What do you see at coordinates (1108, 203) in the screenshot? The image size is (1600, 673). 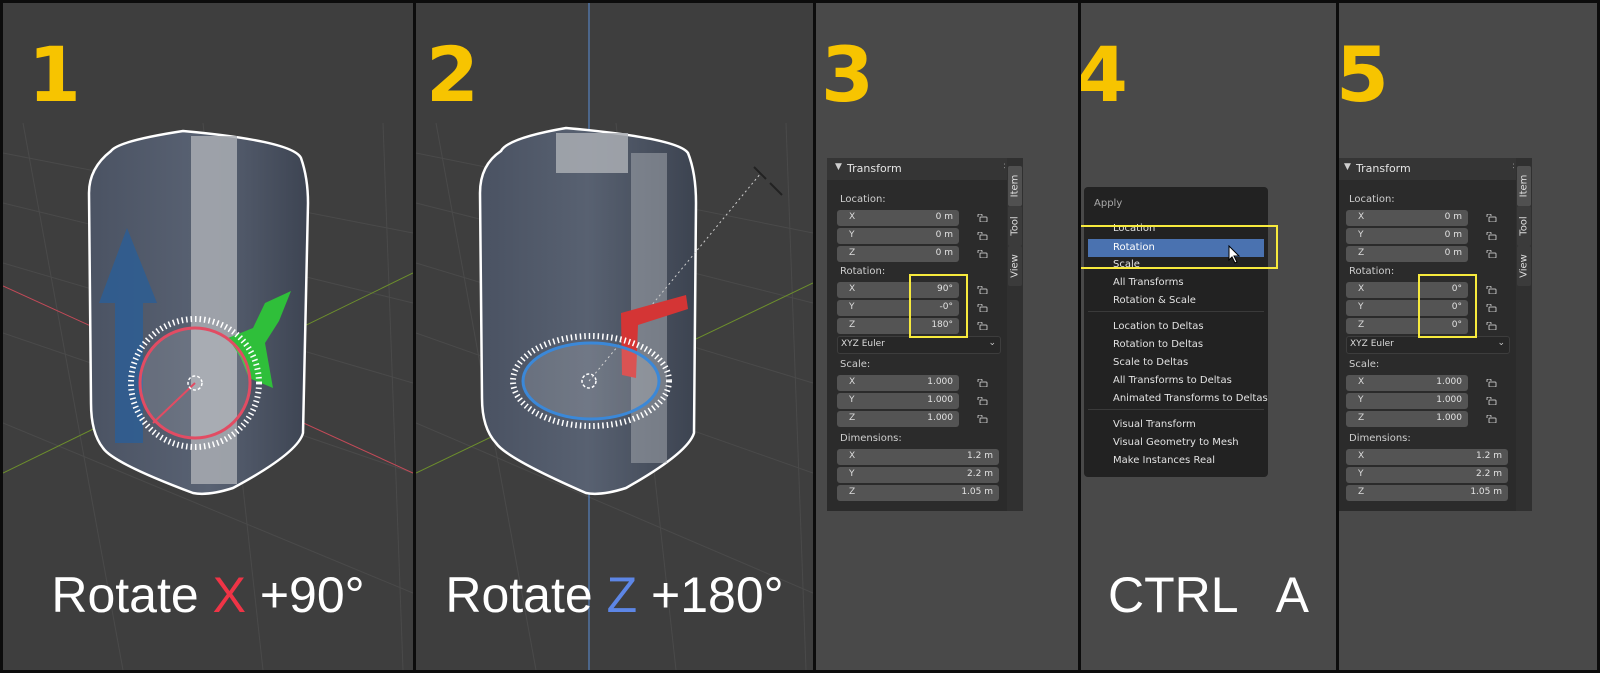 I see `apply-menu-title: Apply` at bounding box center [1108, 203].